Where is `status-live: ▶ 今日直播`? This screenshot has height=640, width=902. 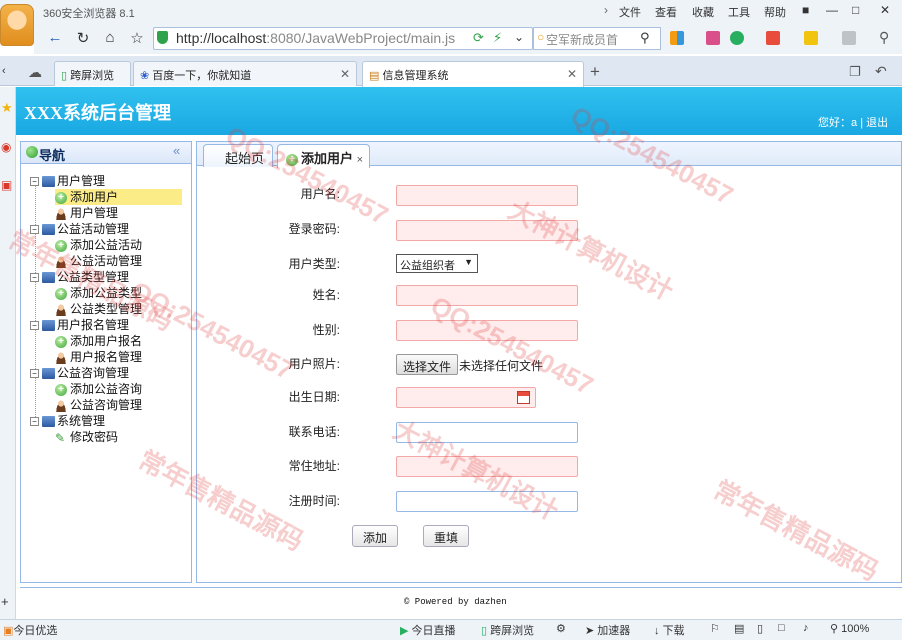 status-live: ▶ 今日直播 is located at coordinates (428, 630).